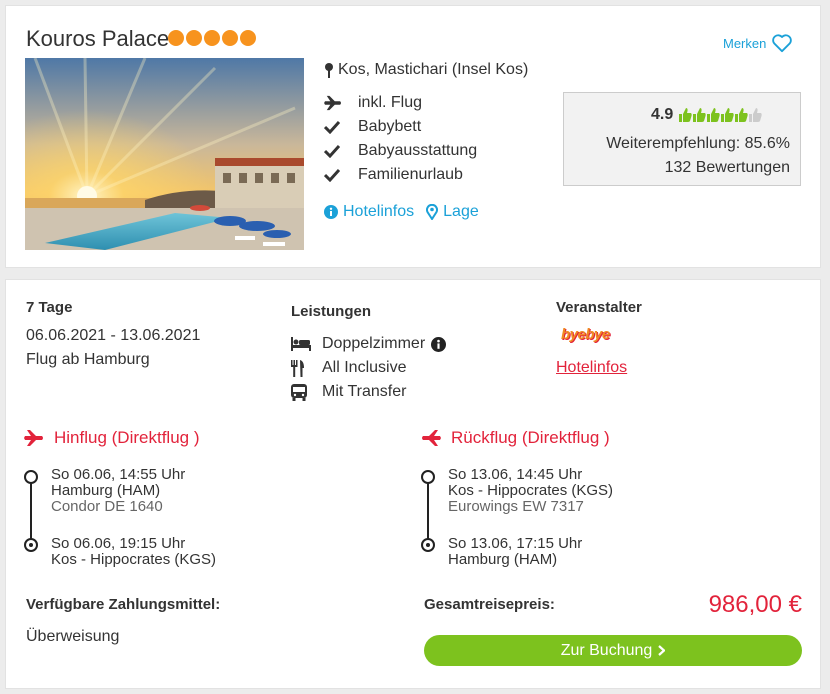  Describe the element at coordinates (515, 543) in the screenshot. I see `arrival-time: So 13.06, 17:15 Uhr` at that location.